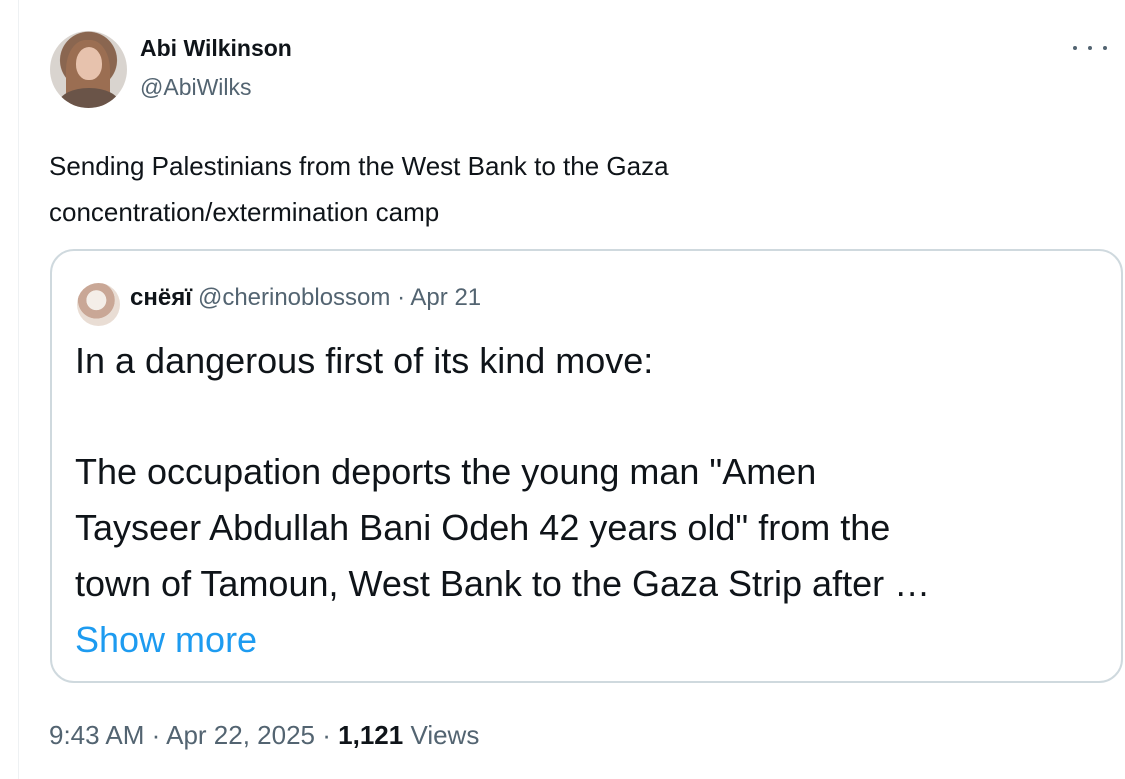 The width and height of the screenshot is (1125, 779). I want to click on author-name: Abi Wilkinson, so click(216, 48).